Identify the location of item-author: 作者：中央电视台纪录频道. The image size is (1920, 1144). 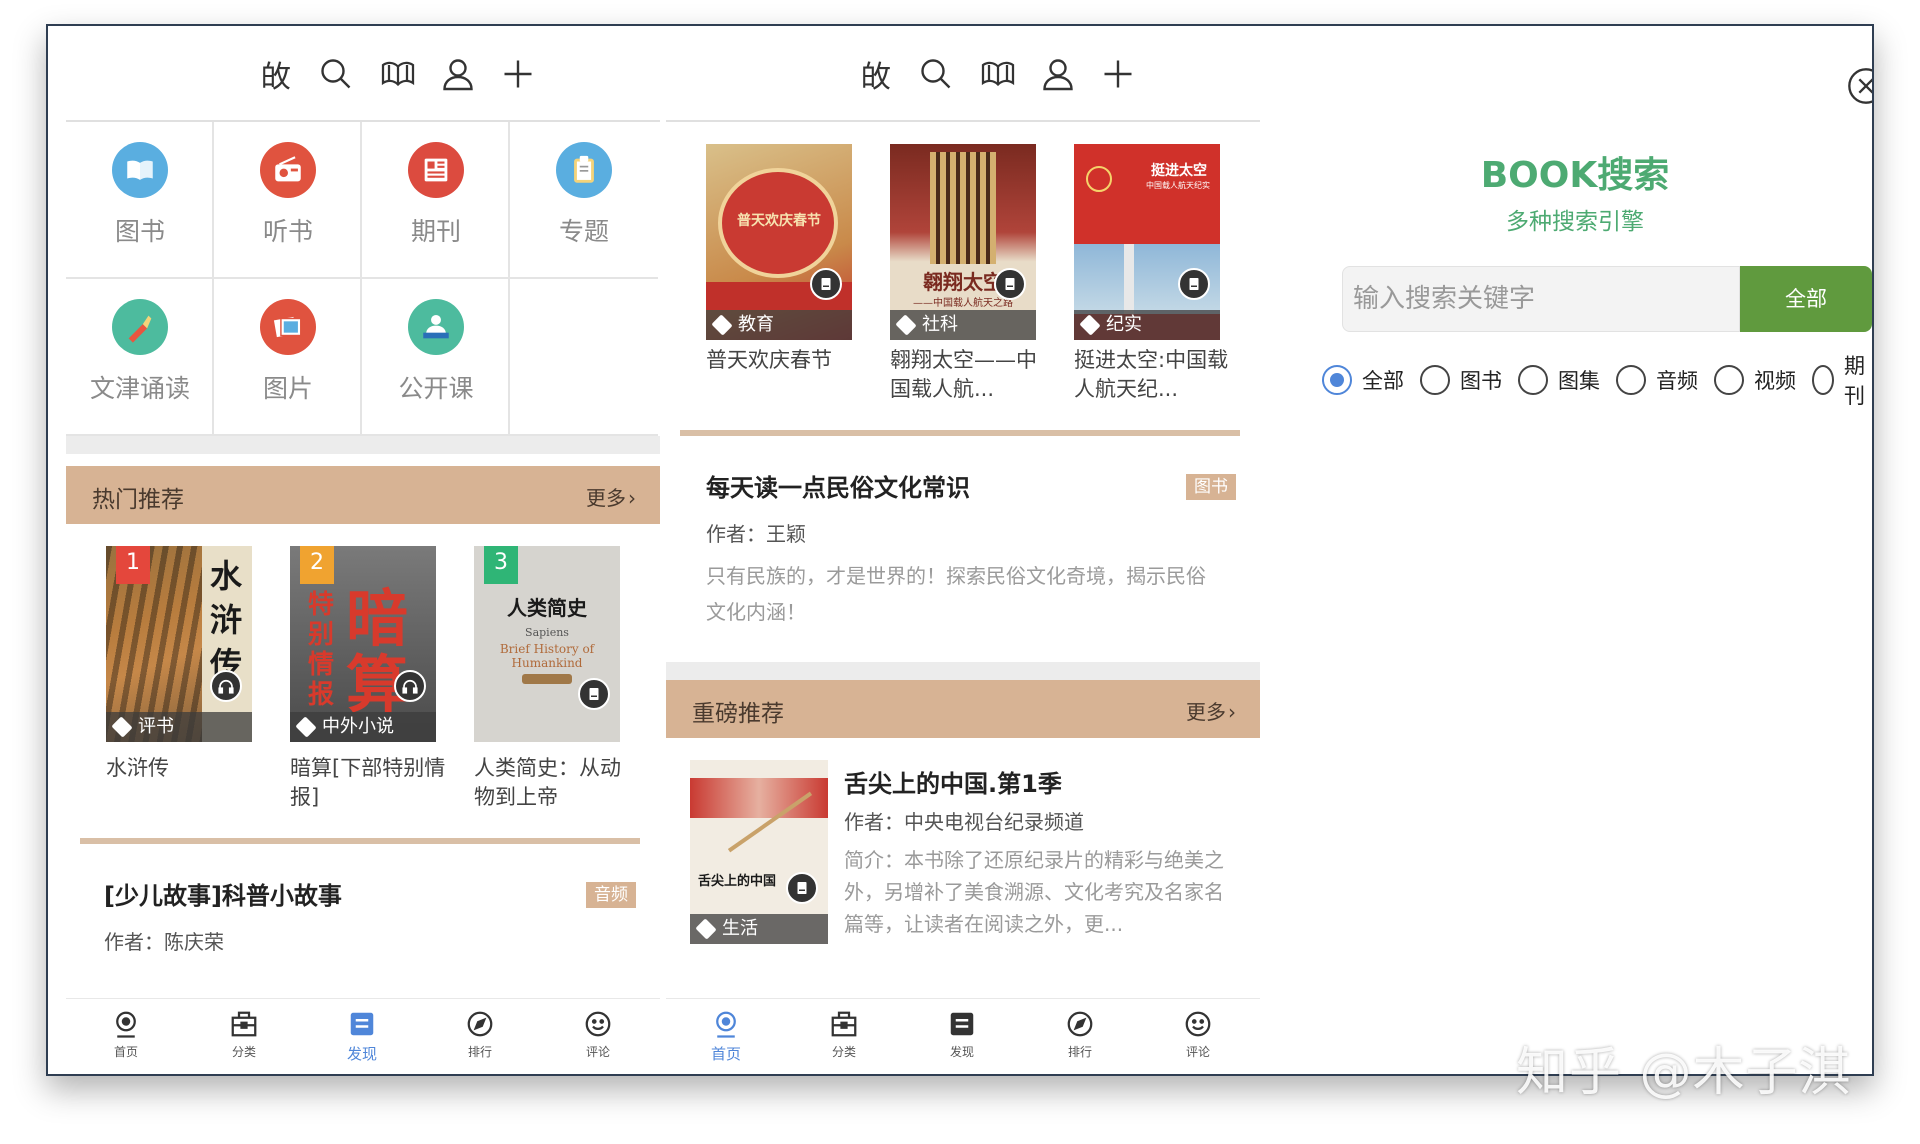
(964, 822).